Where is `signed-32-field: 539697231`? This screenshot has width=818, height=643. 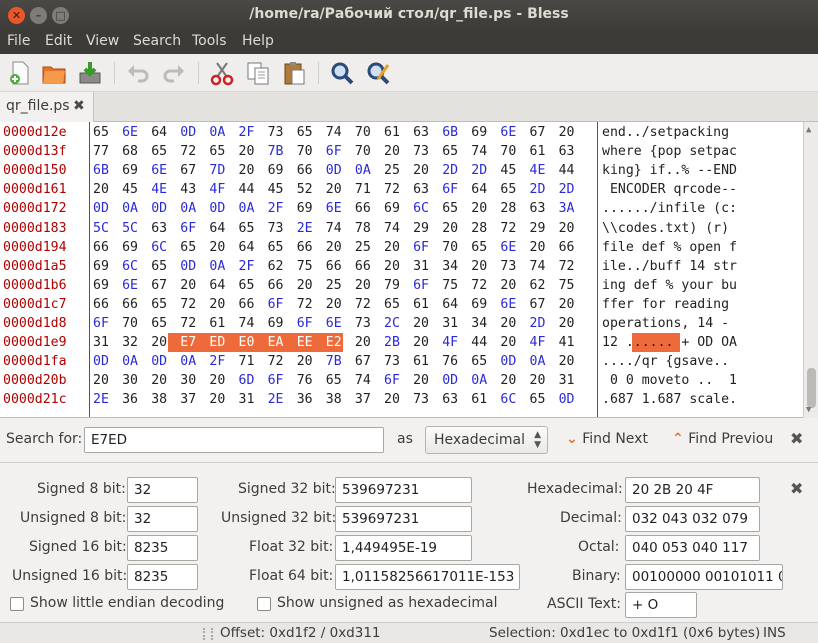 signed-32-field: 539697231 is located at coordinates (403, 490).